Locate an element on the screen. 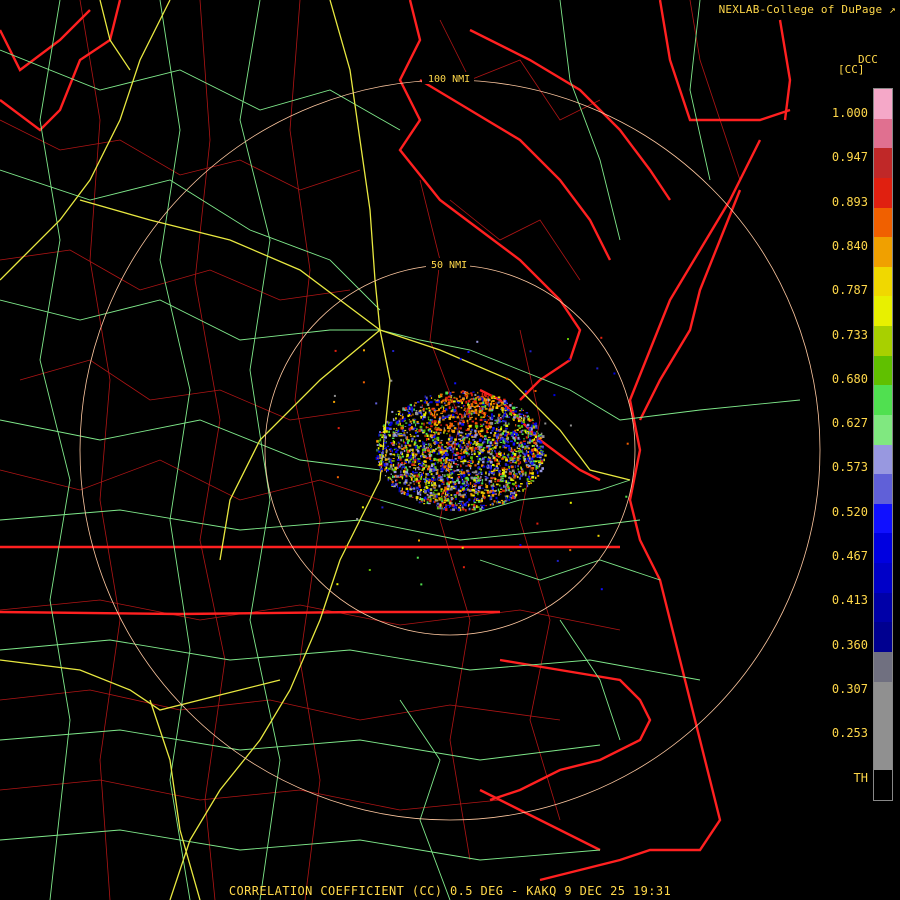 Image resolution: width=900 pixels, height=900 pixels. external-link-icon: ↗ is located at coordinates (892, 9).